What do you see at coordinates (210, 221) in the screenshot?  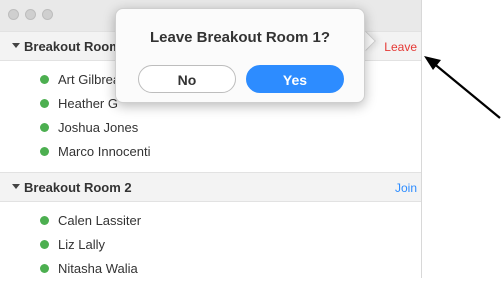 I see `participant-row: Calen Lassiter` at bounding box center [210, 221].